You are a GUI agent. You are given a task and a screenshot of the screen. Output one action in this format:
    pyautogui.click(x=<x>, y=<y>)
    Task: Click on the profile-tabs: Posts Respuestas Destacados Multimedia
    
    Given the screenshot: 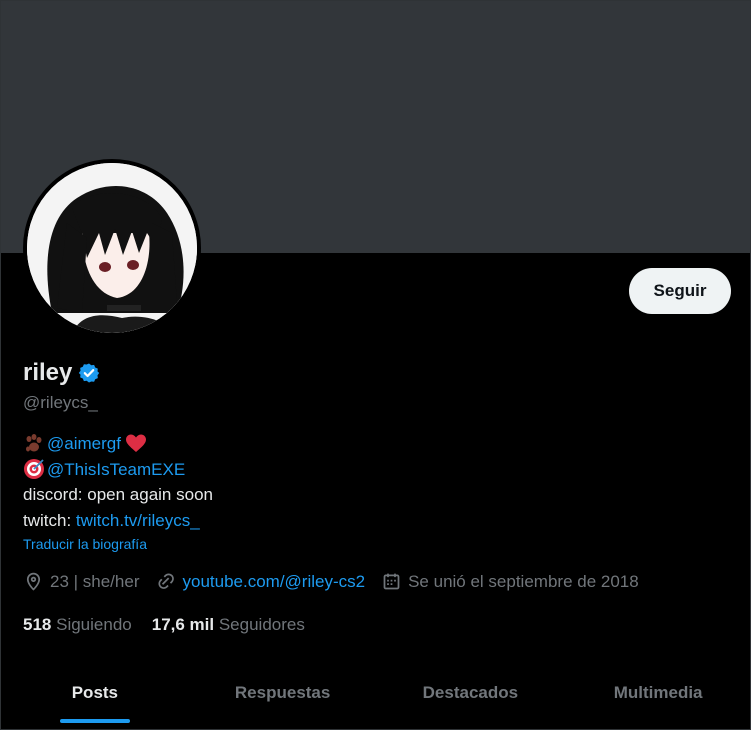 What is the action you would take?
    pyautogui.click(x=375, y=695)
    